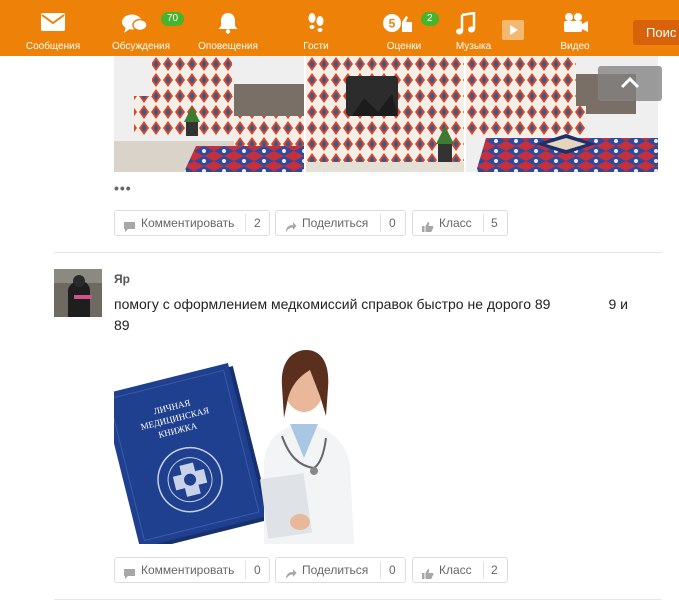 This screenshot has width=679, height=614. I want to click on play-overlay-icon, so click(513, 30).